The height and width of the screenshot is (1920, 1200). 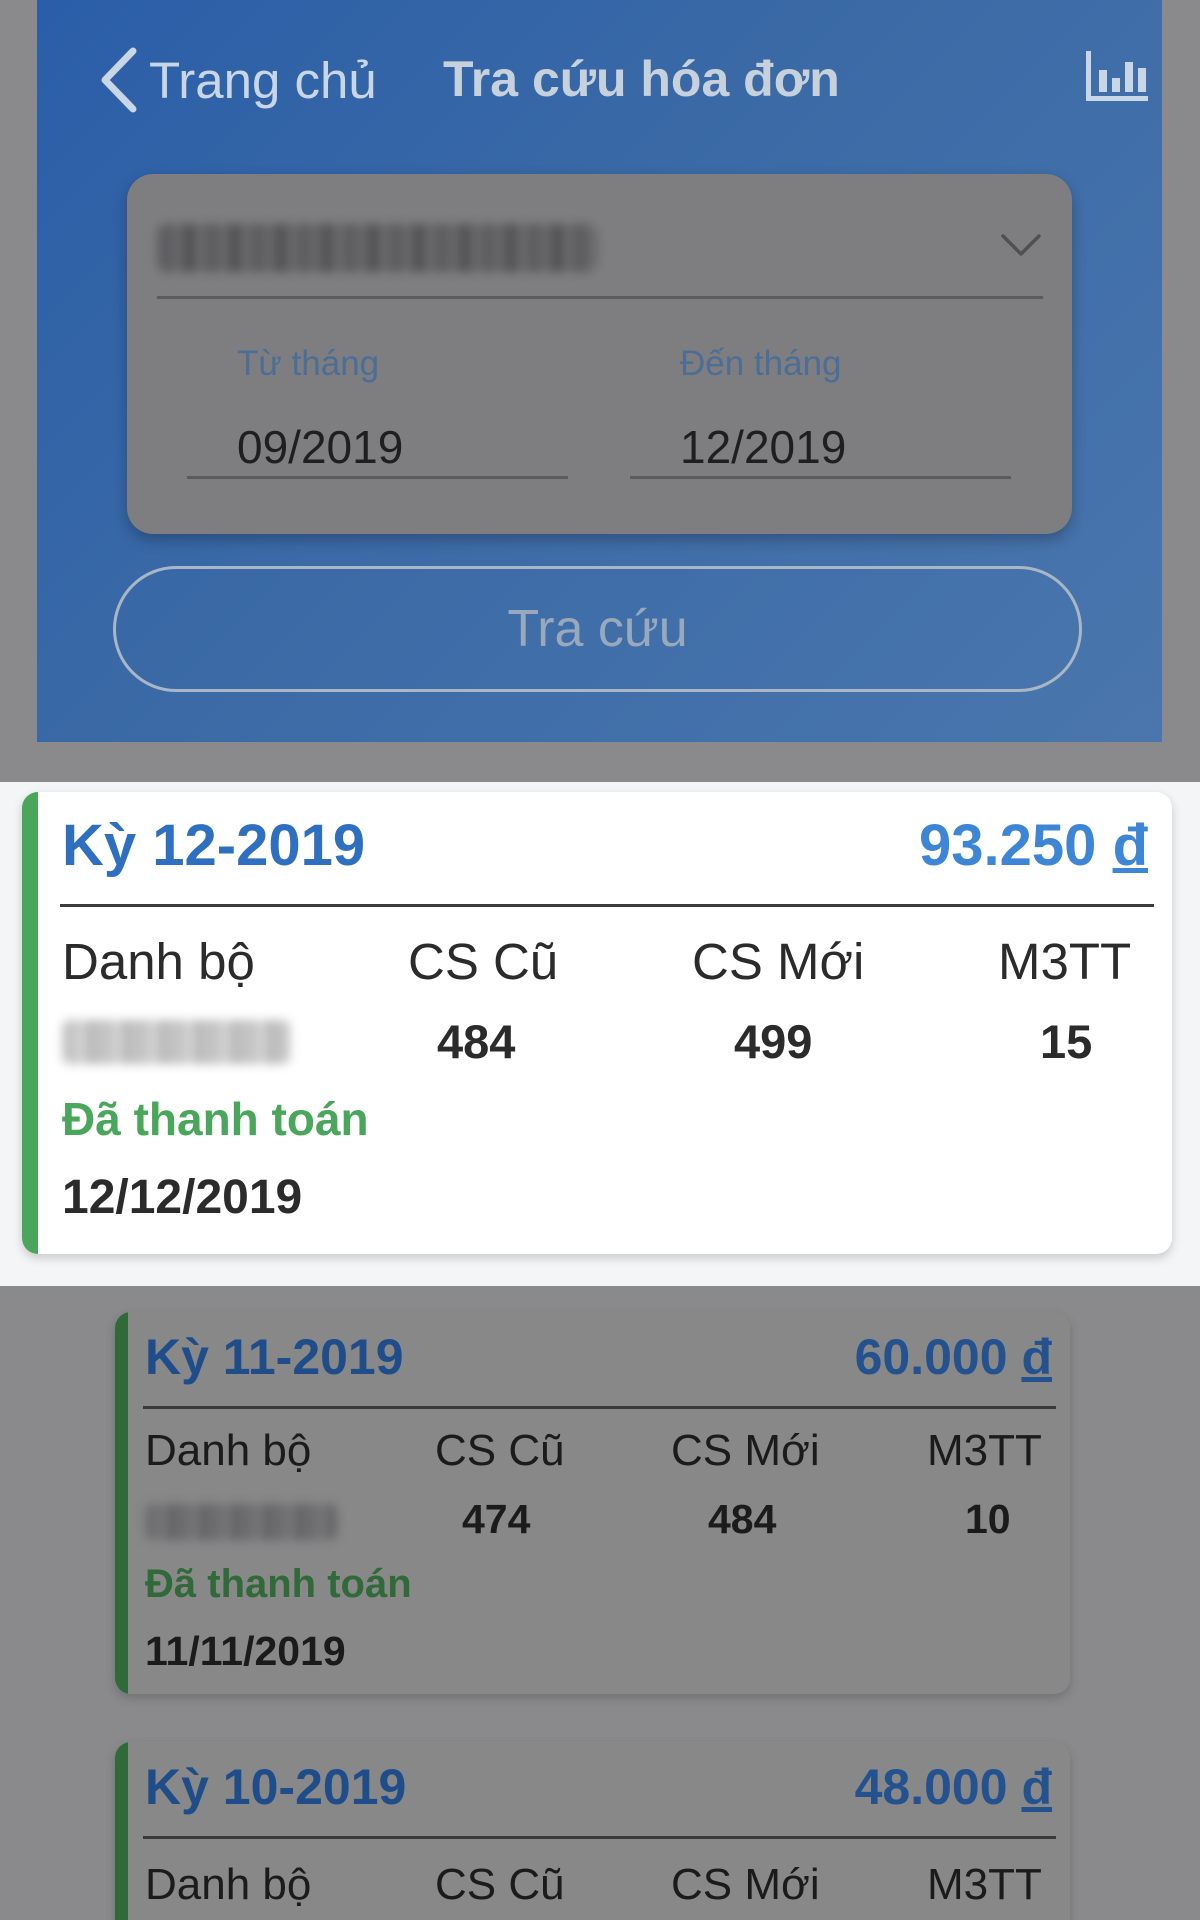 What do you see at coordinates (597, 629) in the screenshot?
I see `search-button: Tra cứu` at bounding box center [597, 629].